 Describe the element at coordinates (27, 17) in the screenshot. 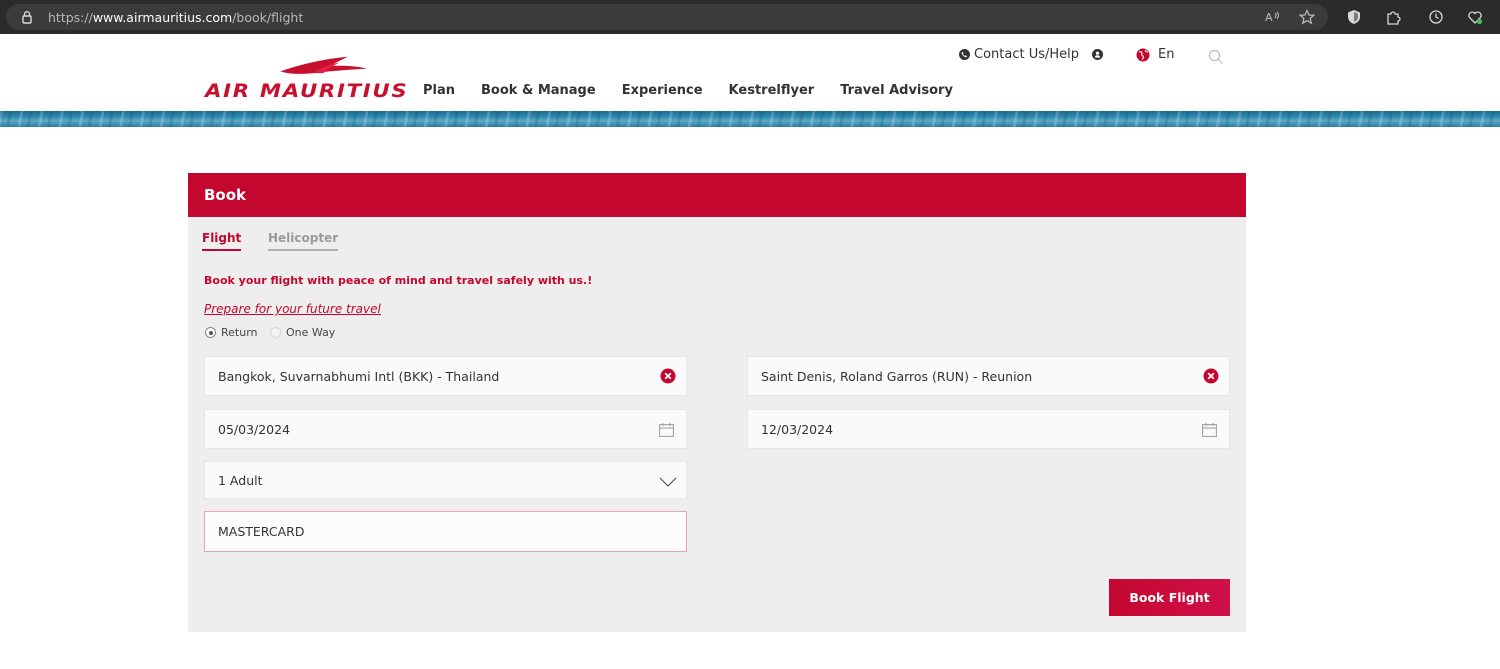

I see `lock-icon` at that location.